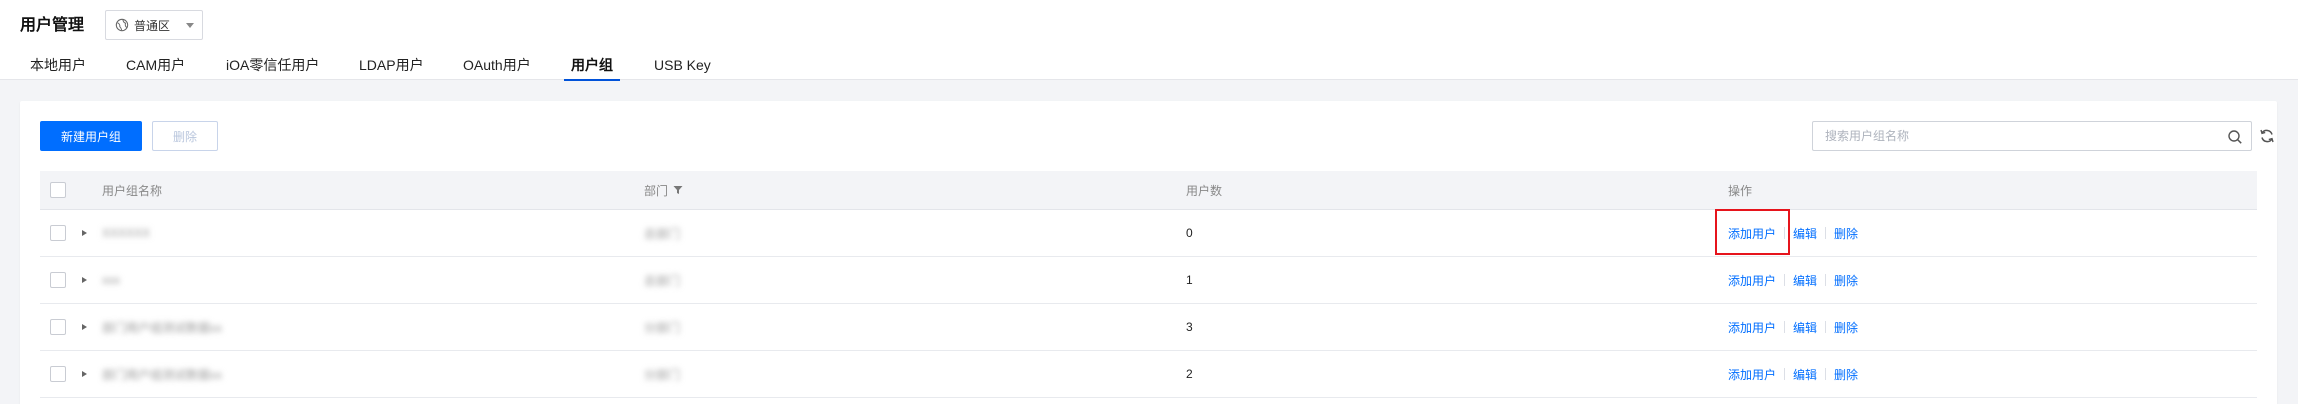 Image resolution: width=2298 pixels, height=404 pixels. What do you see at coordinates (190, 25) in the screenshot?
I see `chevron-down-icon` at bounding box center [190, 25].